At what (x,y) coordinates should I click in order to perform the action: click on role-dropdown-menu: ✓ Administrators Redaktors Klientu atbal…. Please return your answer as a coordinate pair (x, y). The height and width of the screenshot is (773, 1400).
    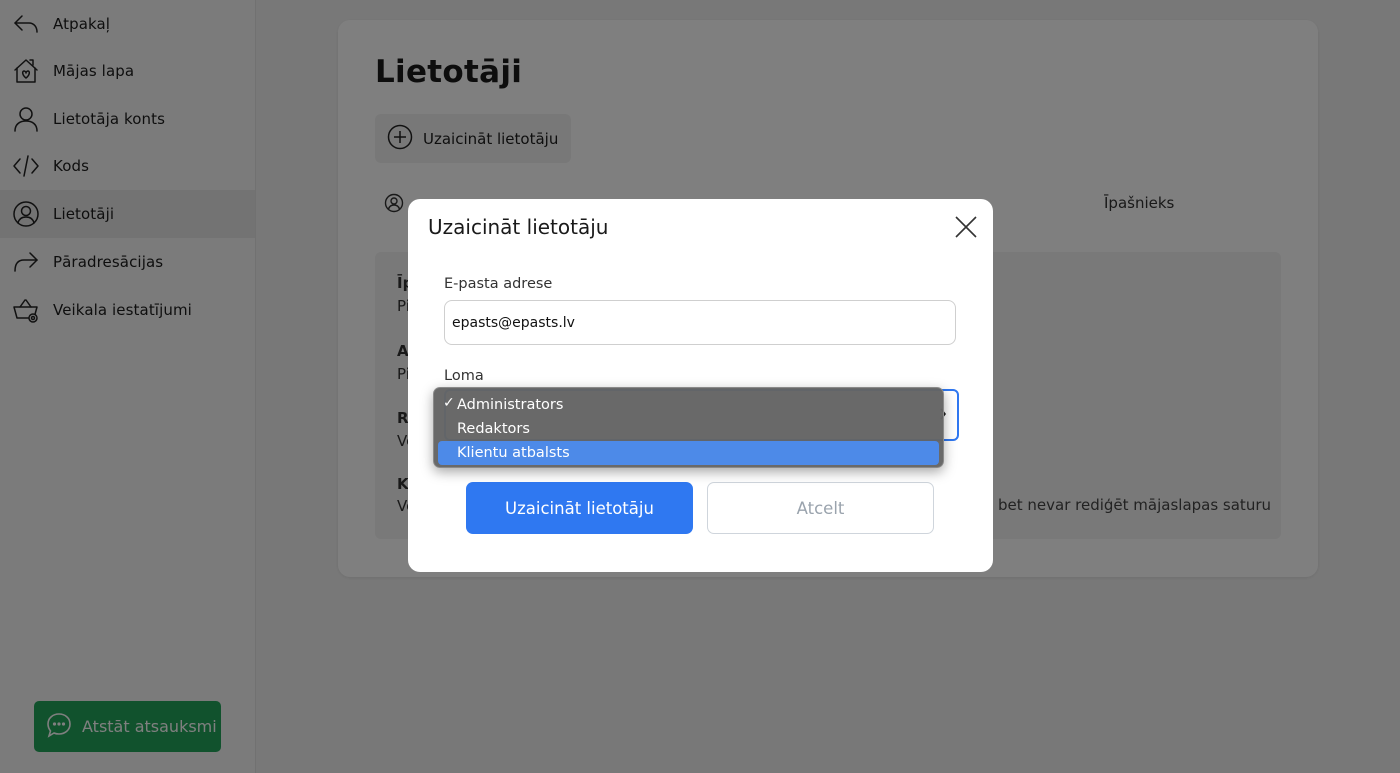
    Looking at the image, I should click on (688, 427).